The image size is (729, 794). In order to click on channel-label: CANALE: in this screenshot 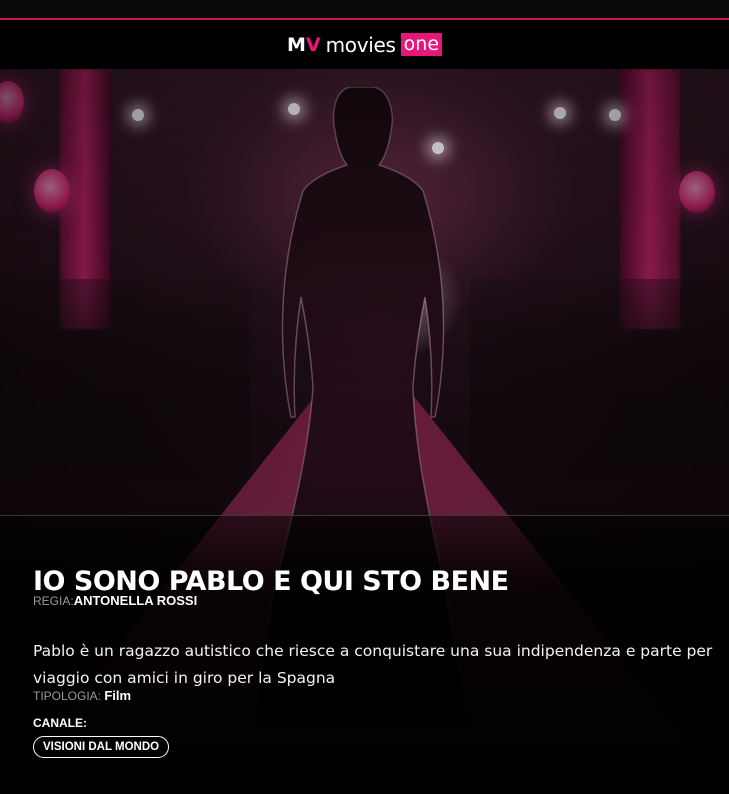, I will do `click(60, 723)`.